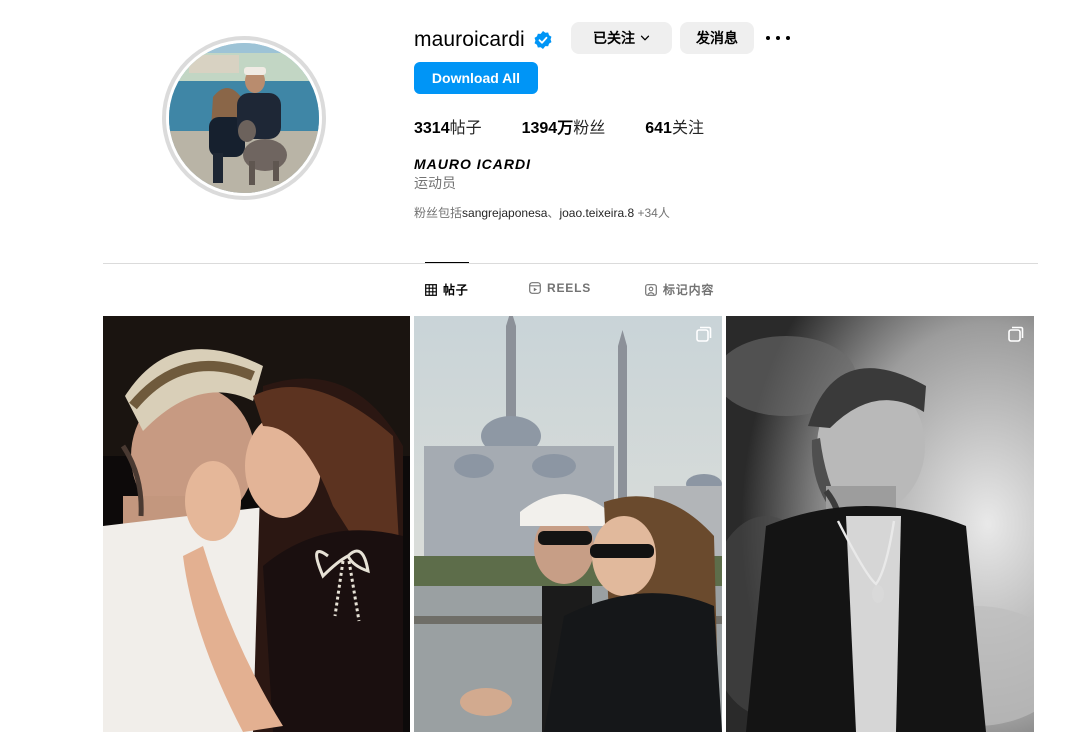 This screenshot has width=1092, height=732. I want to click on message-button-label: 发消息, so click(717, 38).